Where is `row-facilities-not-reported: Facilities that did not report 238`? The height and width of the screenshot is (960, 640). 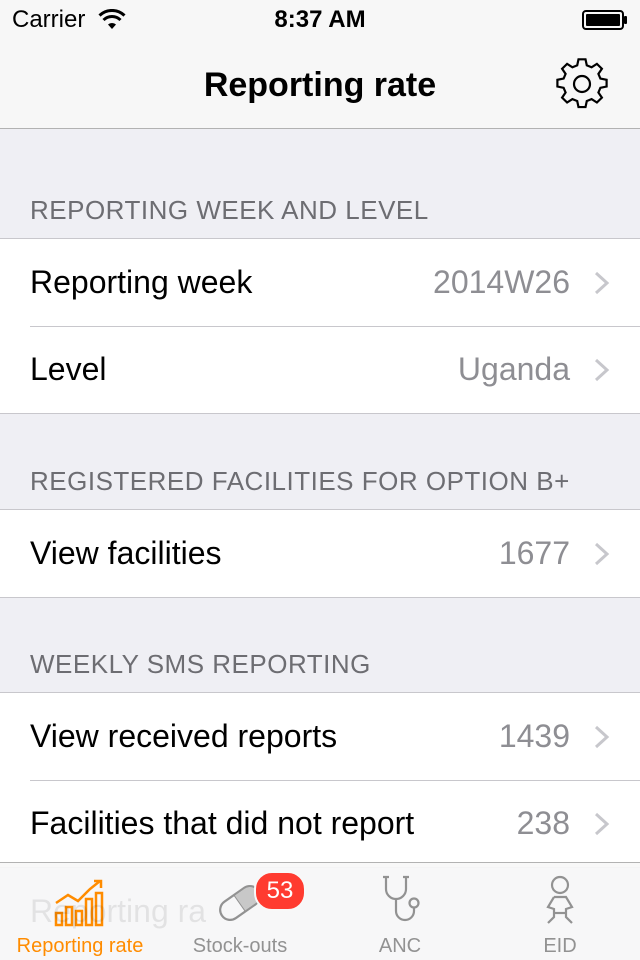 row-facilities-not-reported: Facilities that did not report 238 is located at coordinates (320, 823).